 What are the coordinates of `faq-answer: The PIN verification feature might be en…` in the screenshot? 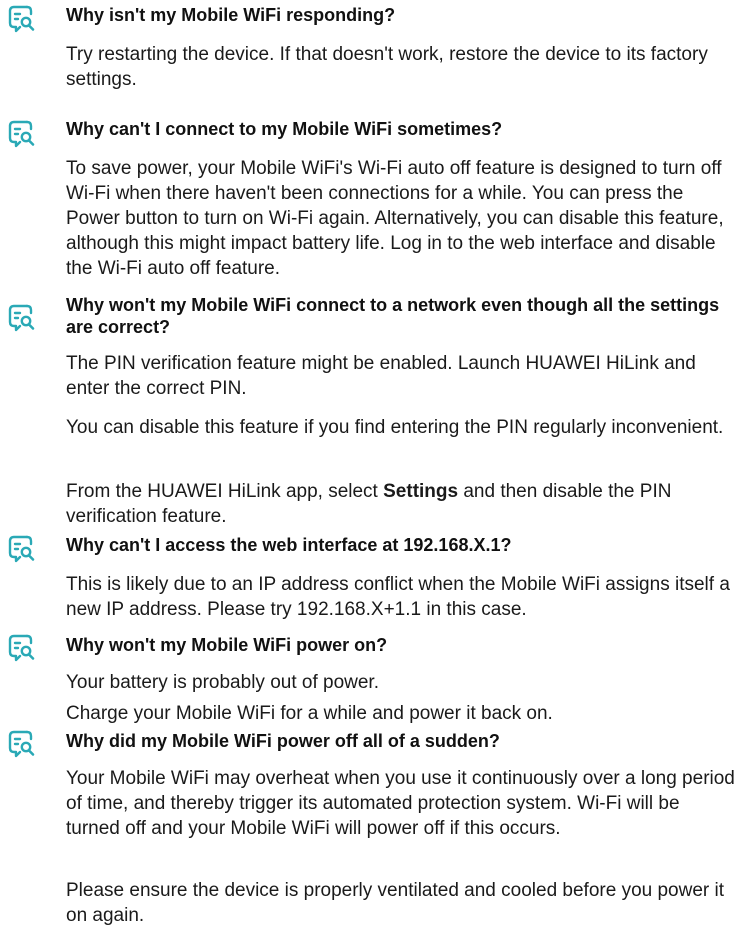 It's located at (381, 376).